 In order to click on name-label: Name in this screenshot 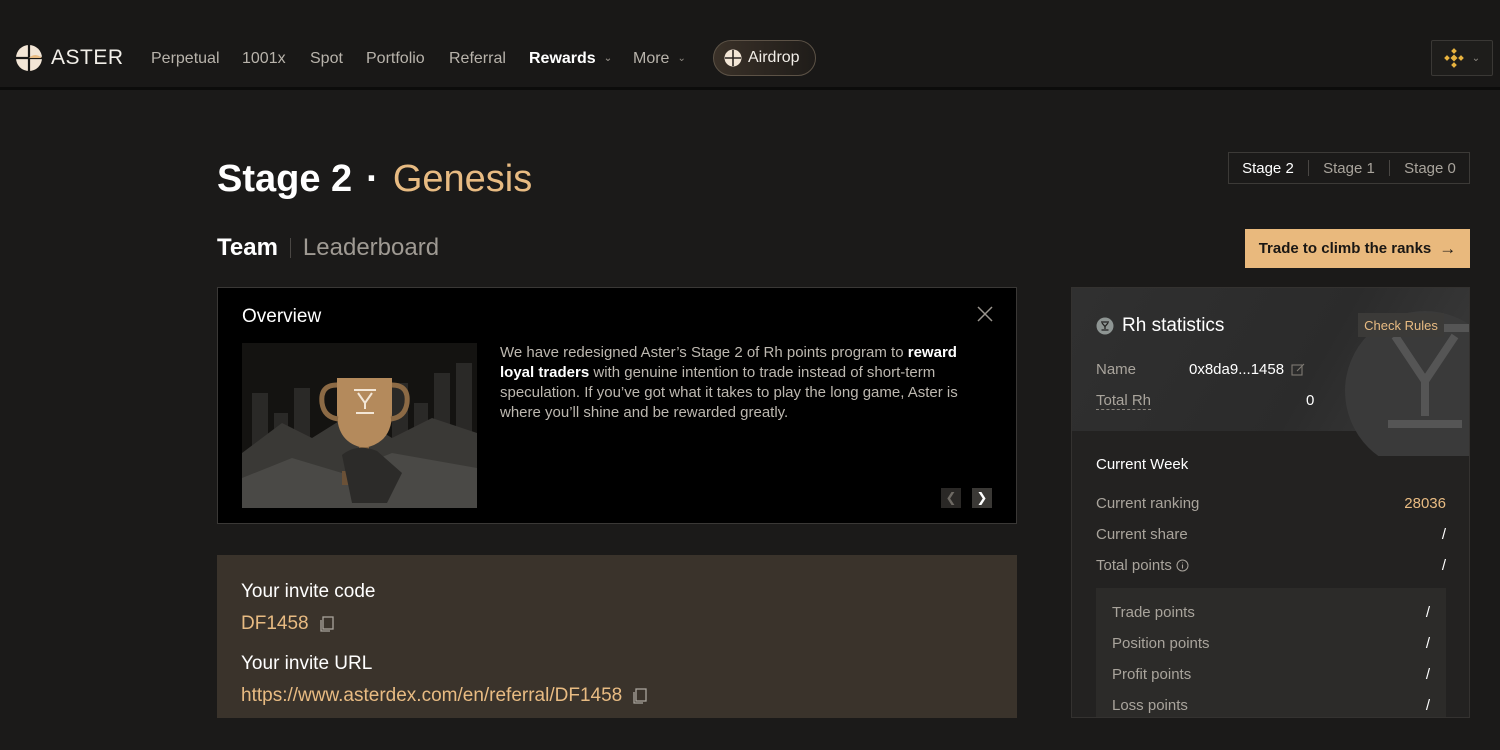, I will do `click(1116, 369)`.